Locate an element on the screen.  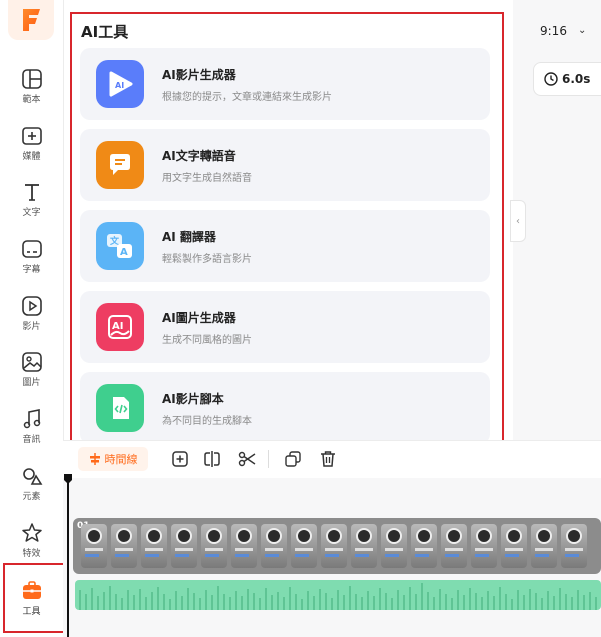
card-title: AI圖片生成器 is located at coordinates (199, 318).